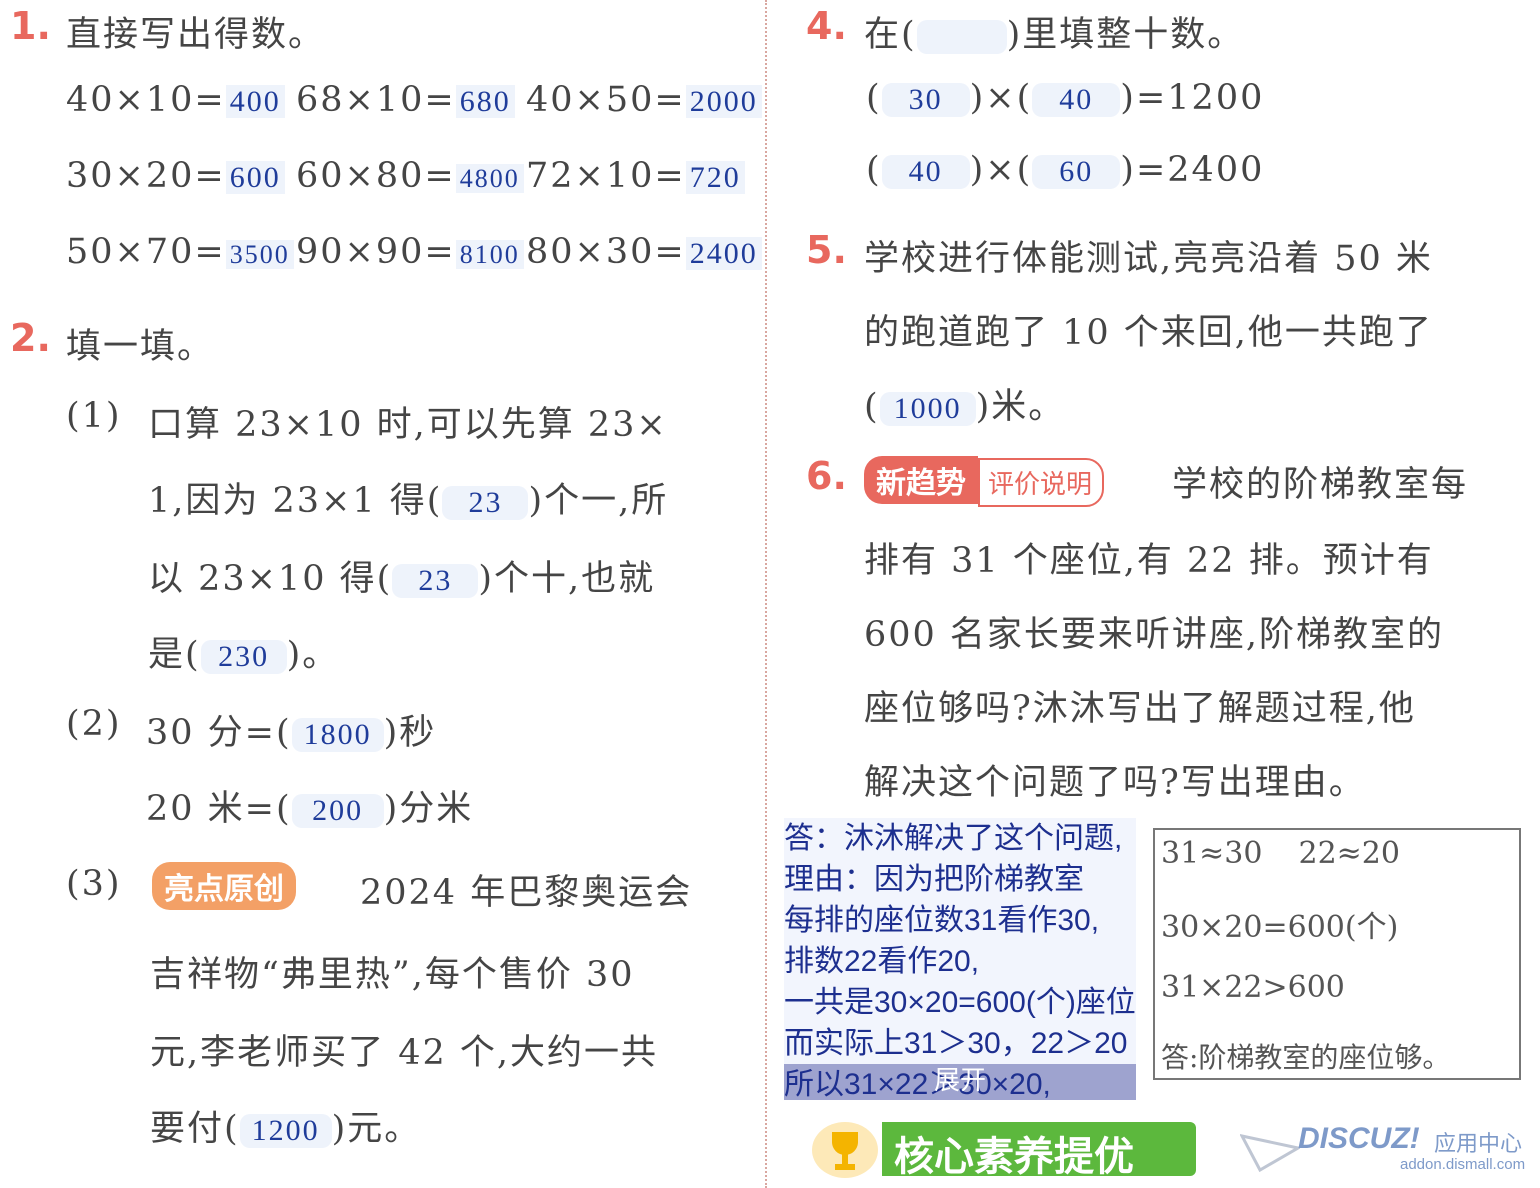 The height and width of the screenshot is (1188, 1540). What do you see at coordinates (766, 594) in the screenshot?
I see `column-divider` at bounding box center [766, 594].